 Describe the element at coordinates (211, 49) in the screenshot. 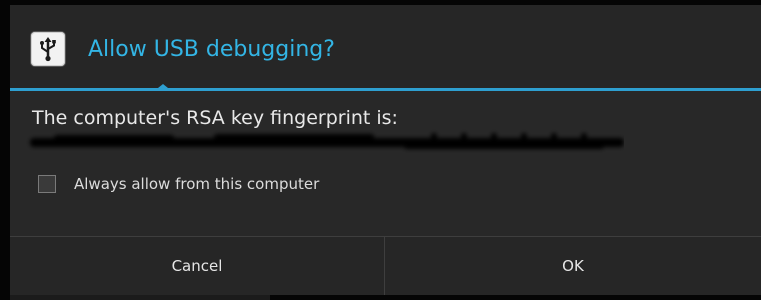

I see `dialog-title: Allow USB debugging?` at that location.